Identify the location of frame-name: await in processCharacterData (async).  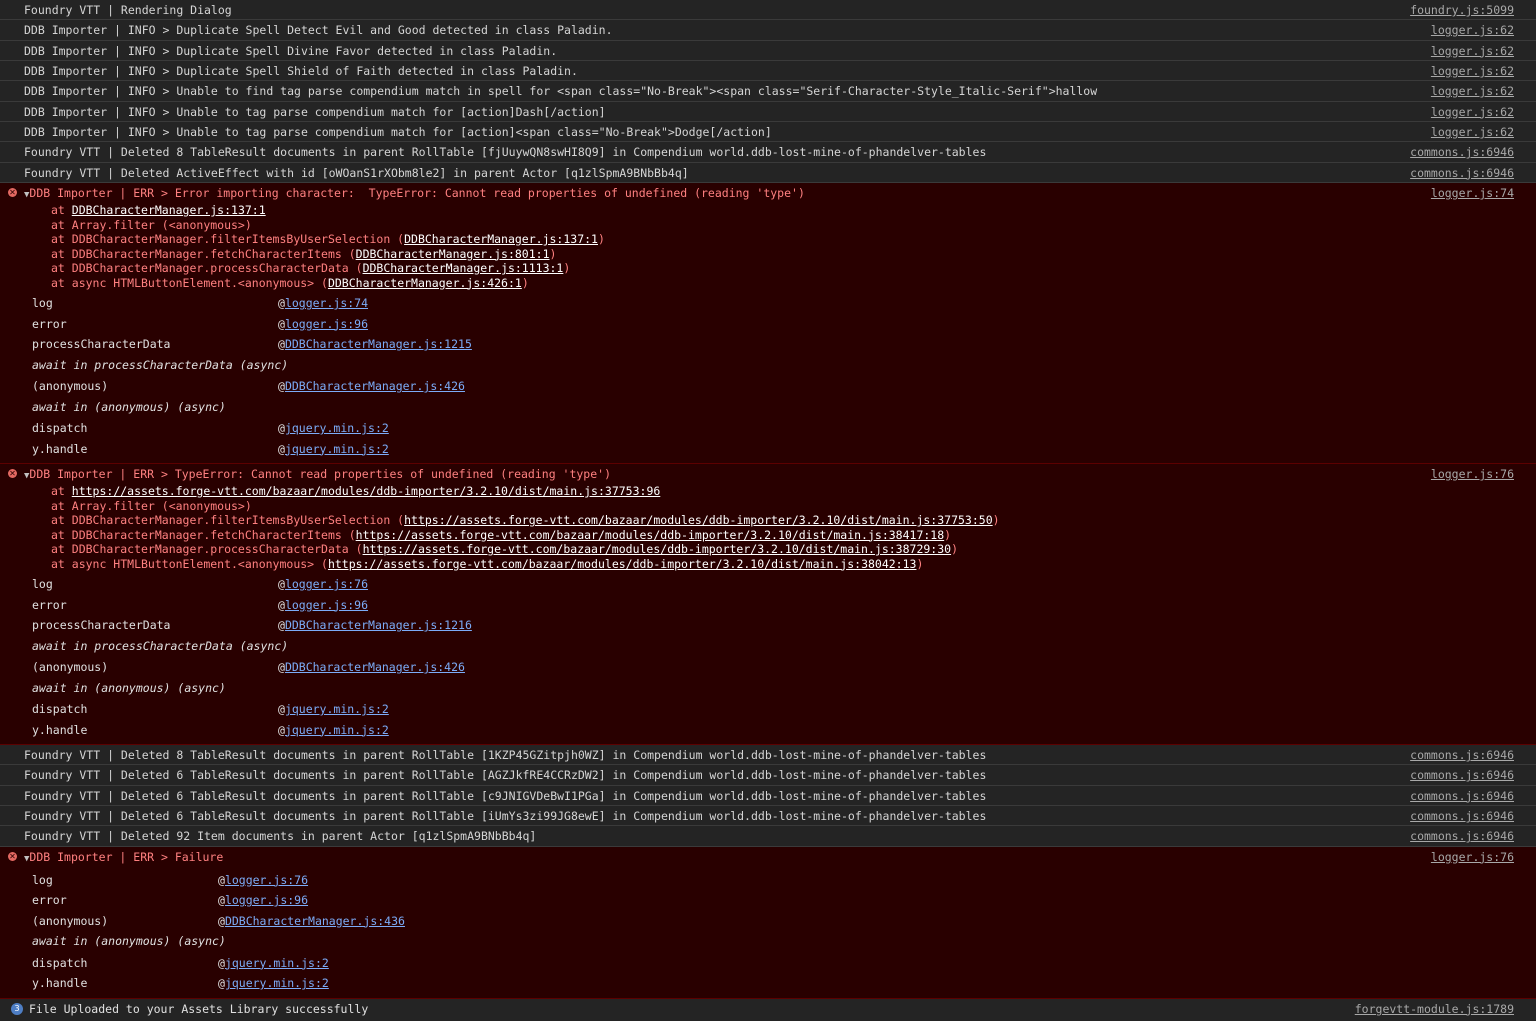
(160, 364).